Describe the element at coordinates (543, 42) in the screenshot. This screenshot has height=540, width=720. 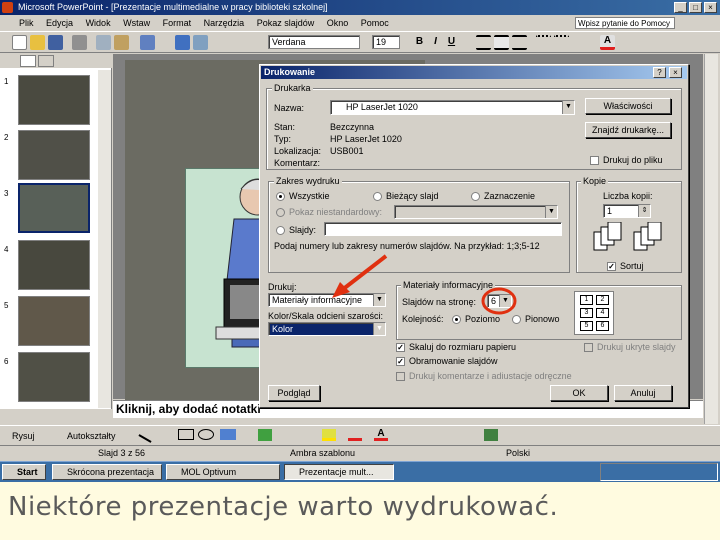
I see `numbering-icon` at that location.